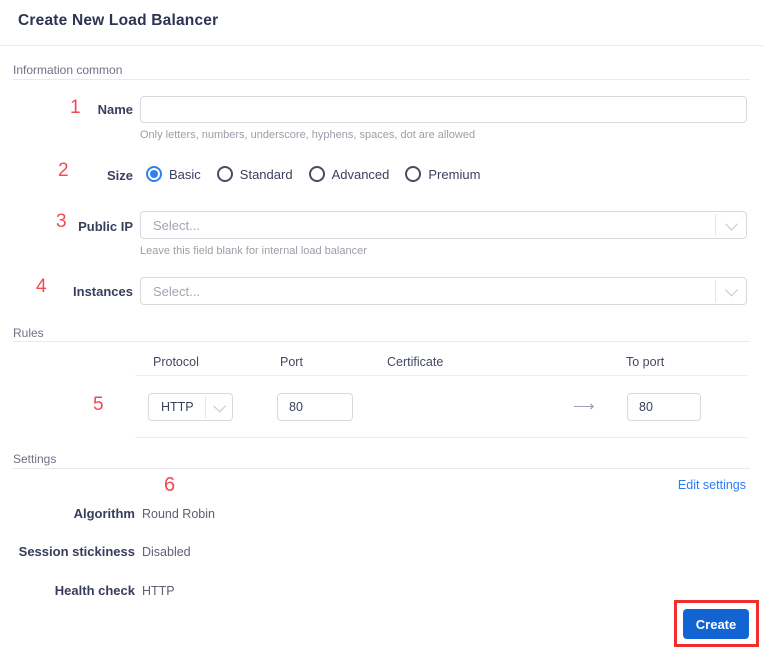  What do you see at coordinates (76, 551) in the screenshot?
I see `session-stickiness-label: Session stickiness` at bounding box center [76, 551].